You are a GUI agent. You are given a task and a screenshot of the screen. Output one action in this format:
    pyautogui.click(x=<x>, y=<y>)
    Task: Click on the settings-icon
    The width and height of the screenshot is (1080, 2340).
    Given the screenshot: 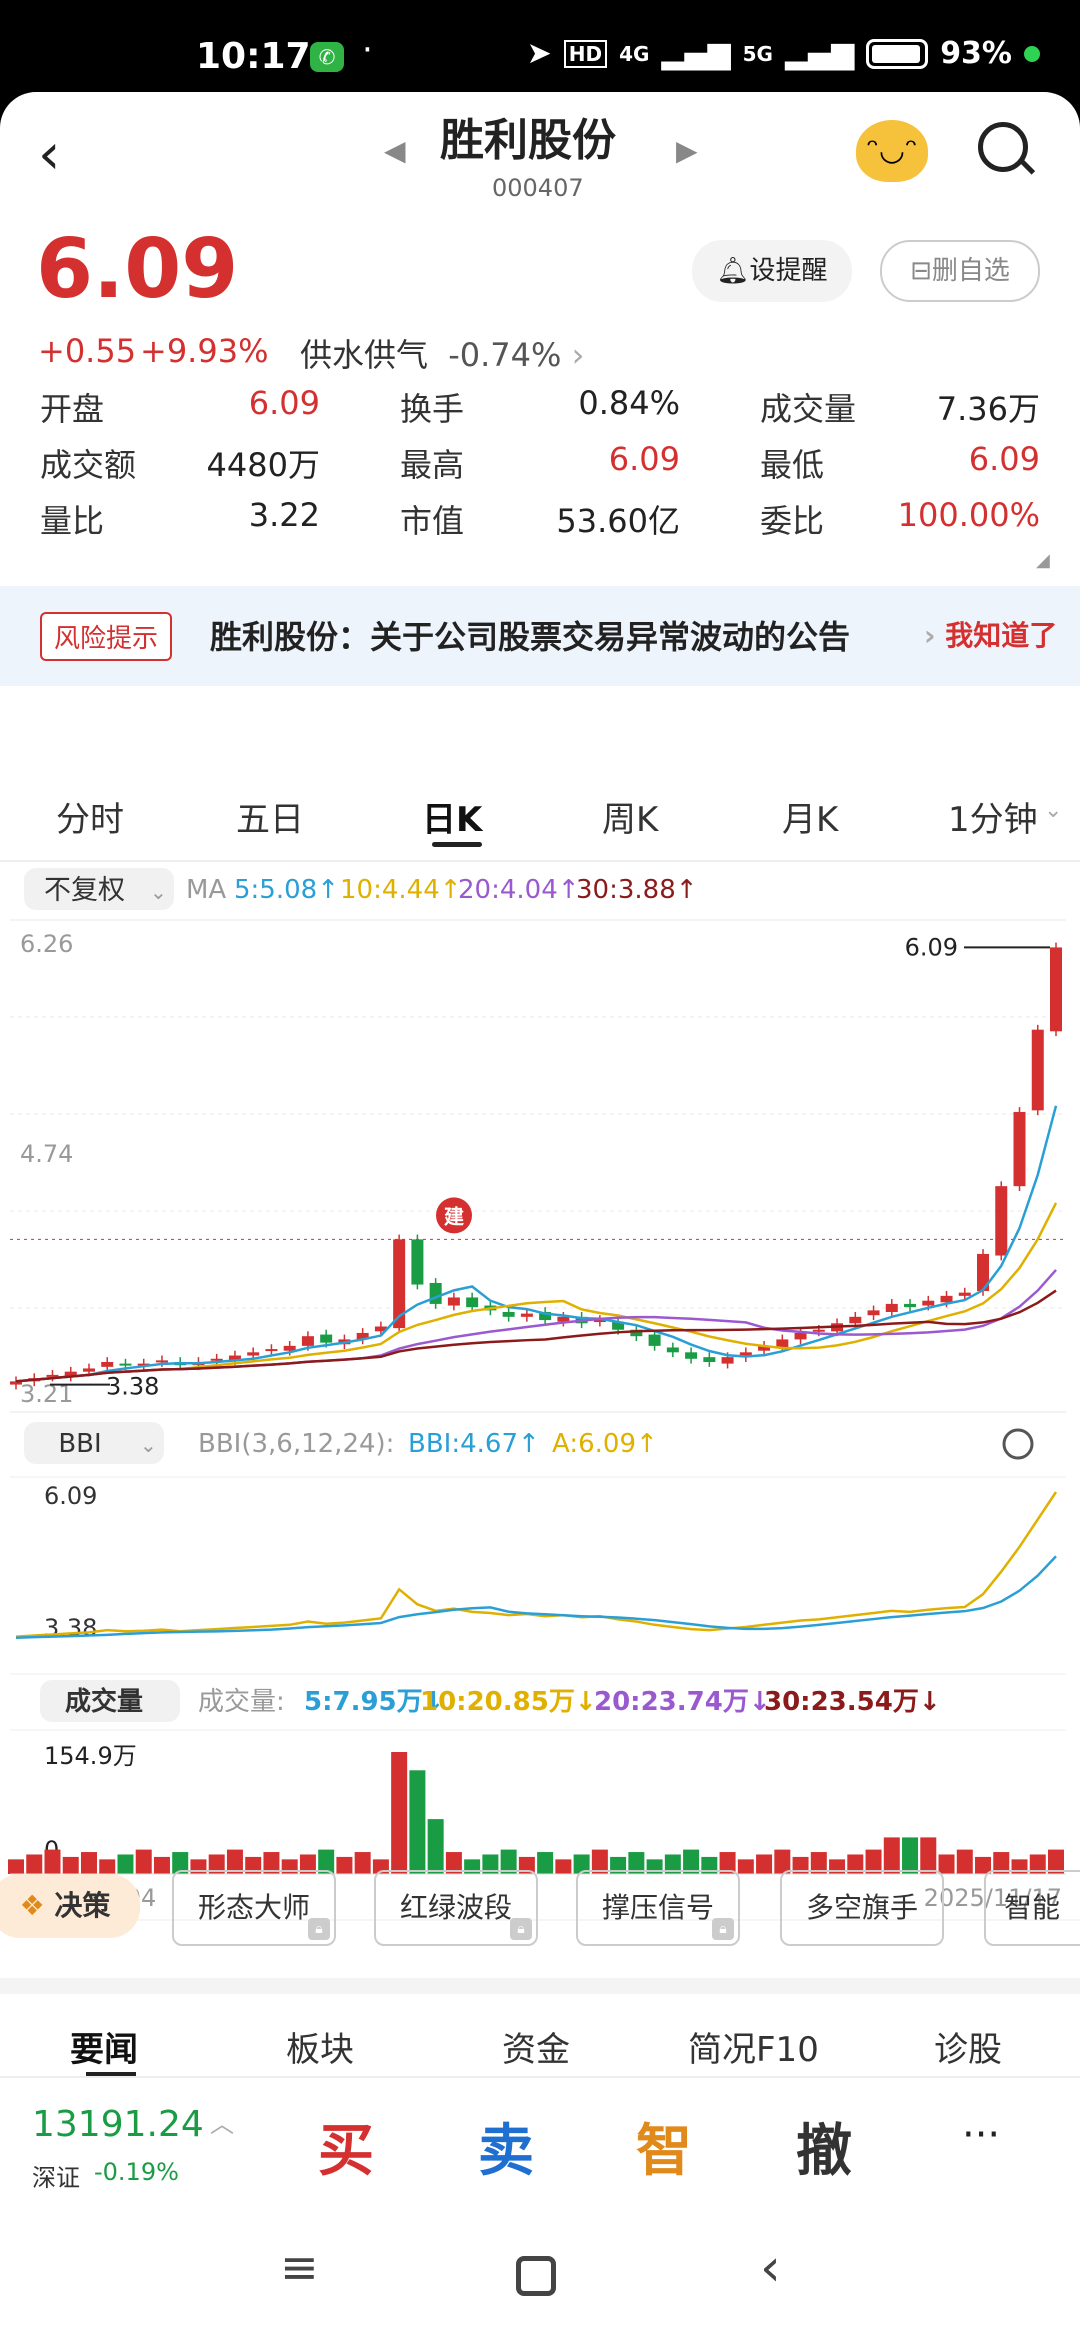 What is the action you would take?
    pyautogui.click(x=1018, y=1444)
    